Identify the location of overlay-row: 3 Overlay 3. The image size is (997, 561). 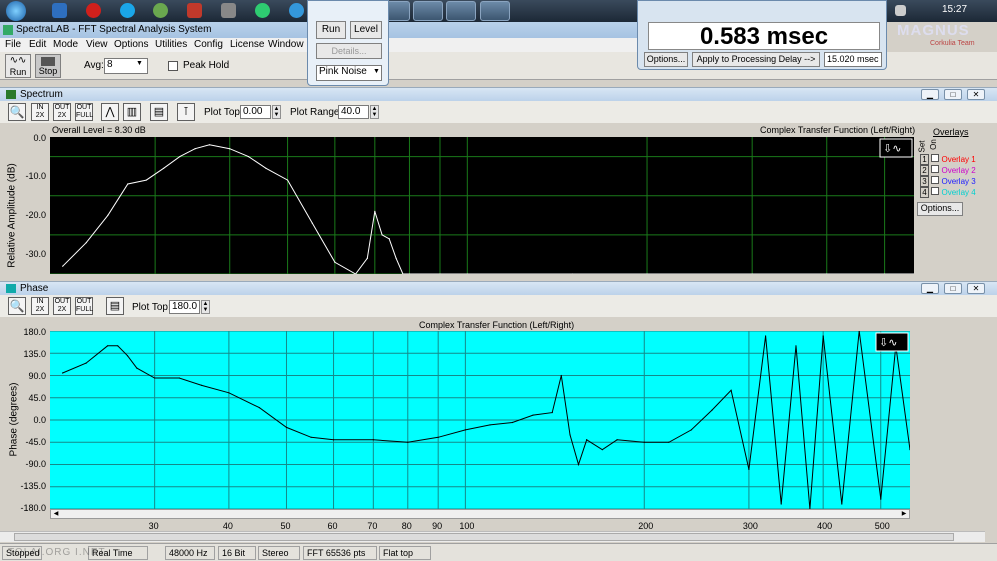
(957, 181).